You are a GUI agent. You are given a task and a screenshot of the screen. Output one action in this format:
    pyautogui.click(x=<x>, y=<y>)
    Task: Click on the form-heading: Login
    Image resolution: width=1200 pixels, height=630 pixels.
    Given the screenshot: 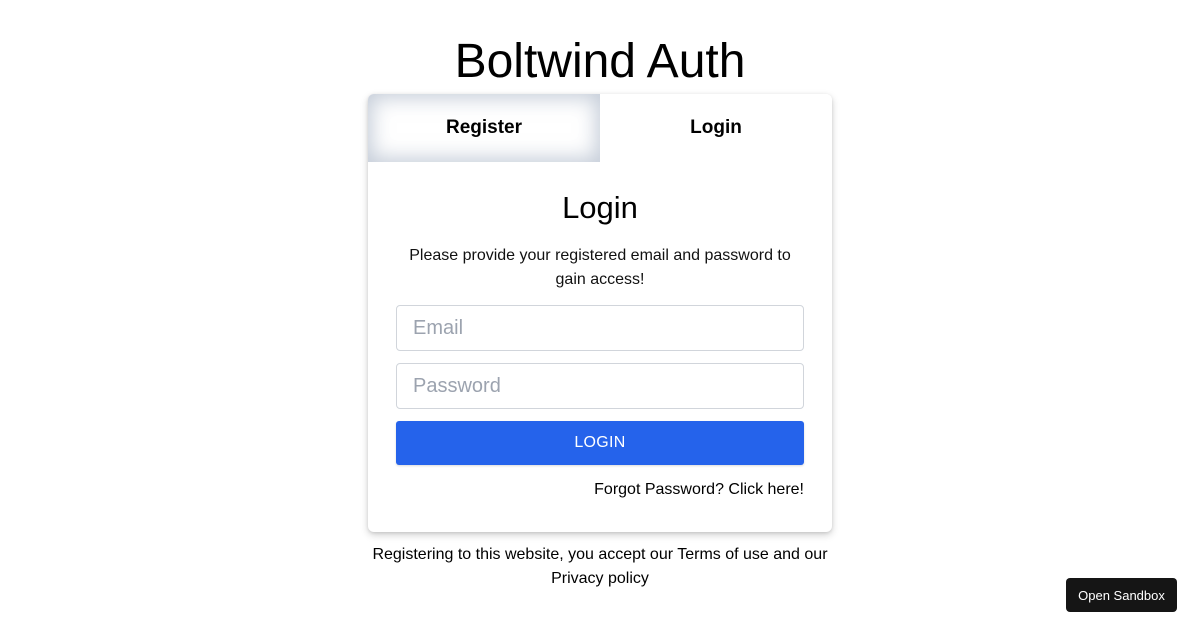 What is the action you would take?
    pyautogui.click(x=600, y=207)
    